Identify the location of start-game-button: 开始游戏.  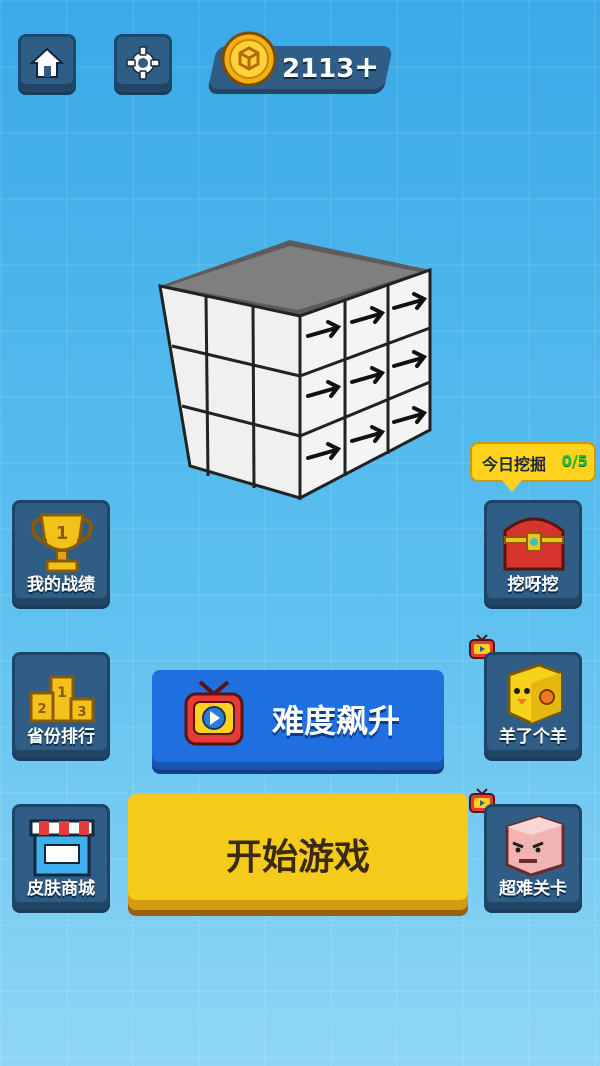
(298, 852).